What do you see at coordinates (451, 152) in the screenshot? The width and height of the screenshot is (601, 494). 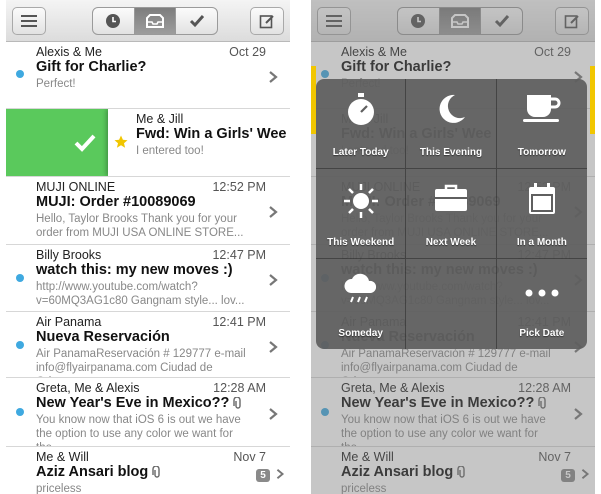 I see `snooze-option-label: This Evening` at bounding box center [451, 152].